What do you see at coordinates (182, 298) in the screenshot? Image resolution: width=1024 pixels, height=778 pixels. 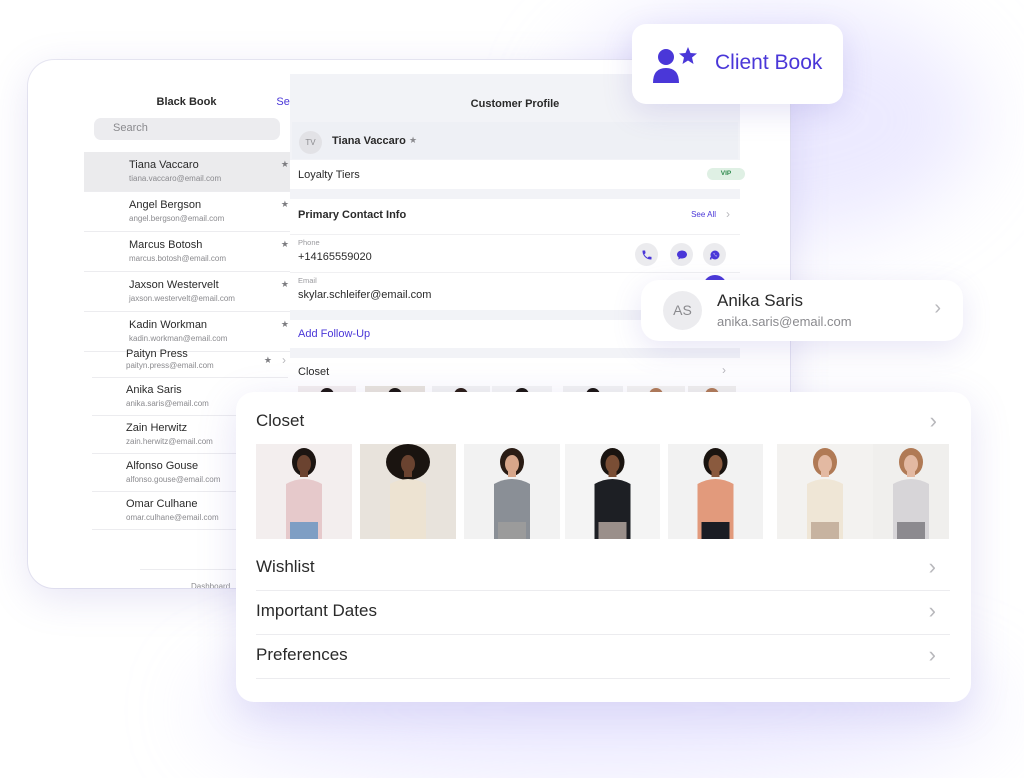 I see `contact-email: jaxson.westervelt@email.com` at bounding box center [182, 298].